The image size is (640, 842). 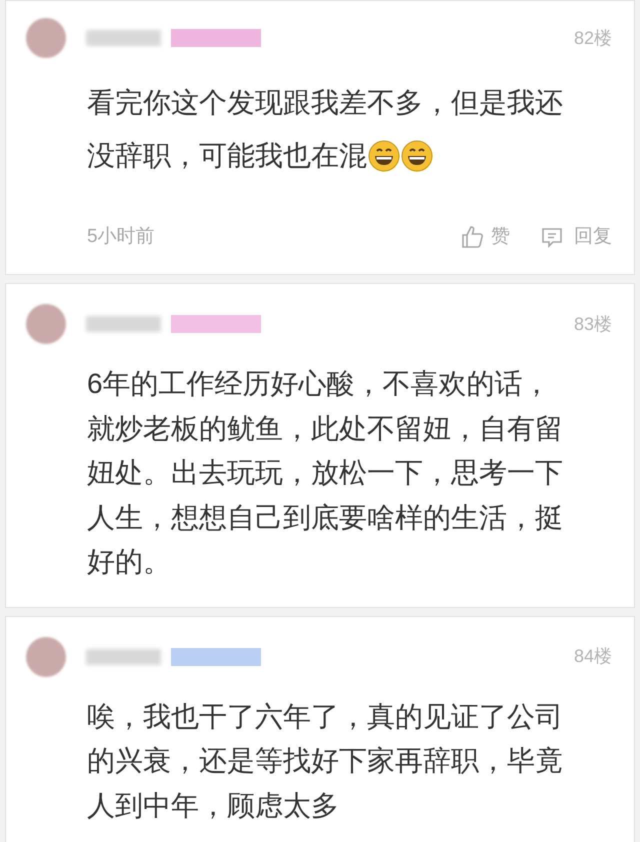 What do you see at coordinates (593, 324) in the screenshot?
I see `floor-number: 83楼` at bounding box center [593, 324].